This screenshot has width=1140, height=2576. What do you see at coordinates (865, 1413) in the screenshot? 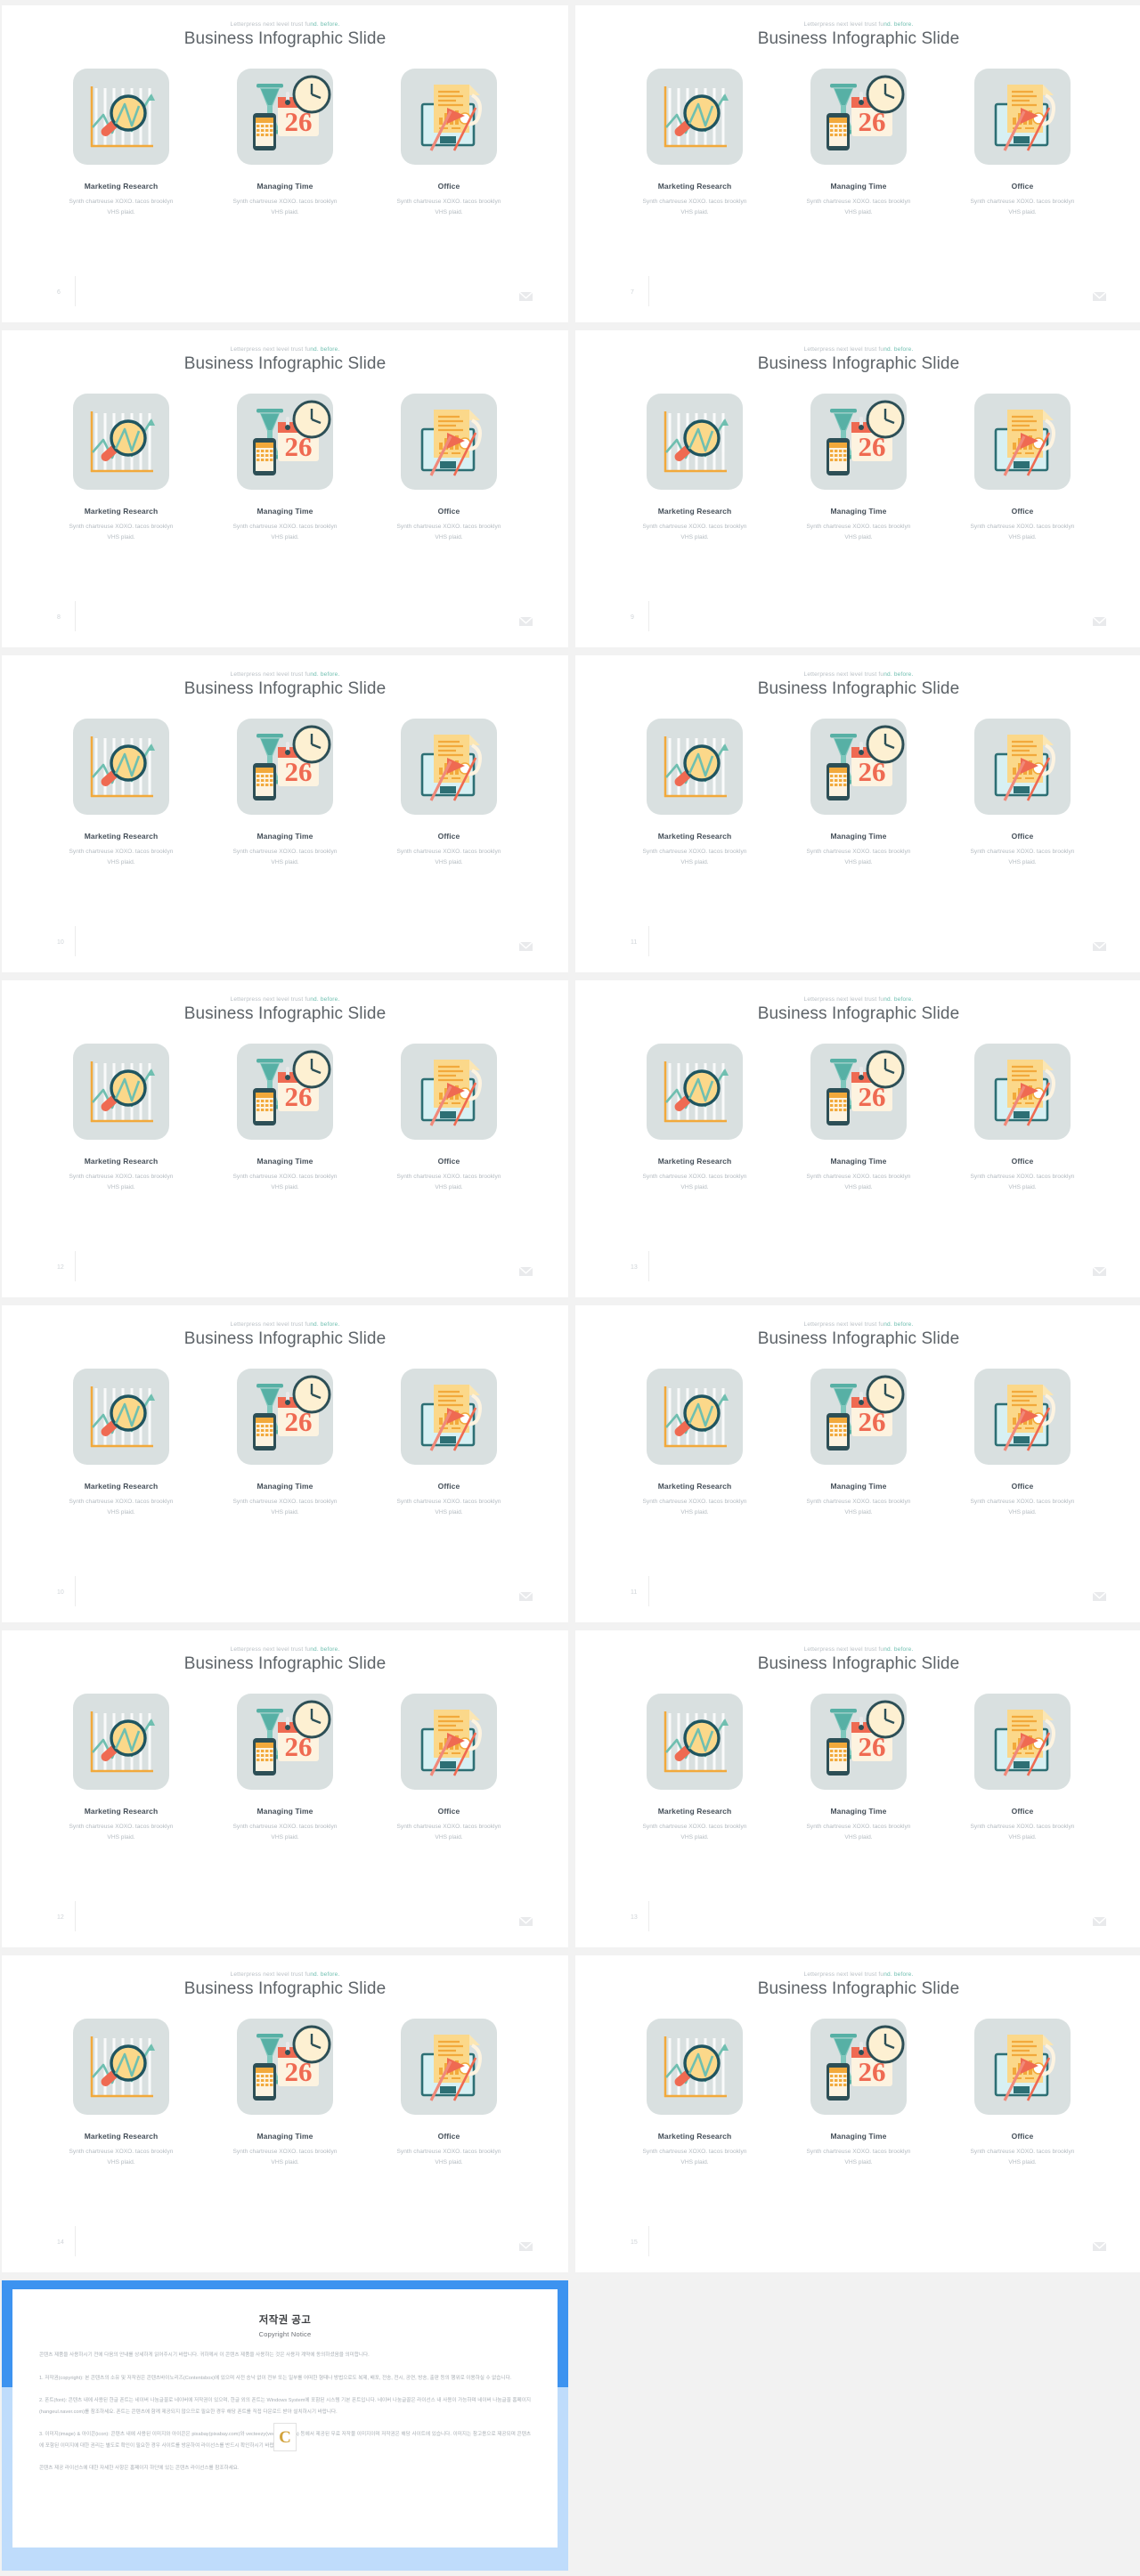
I see `hourglass-clock-calendar-icon: 26` at bounding box center [865, 1413].